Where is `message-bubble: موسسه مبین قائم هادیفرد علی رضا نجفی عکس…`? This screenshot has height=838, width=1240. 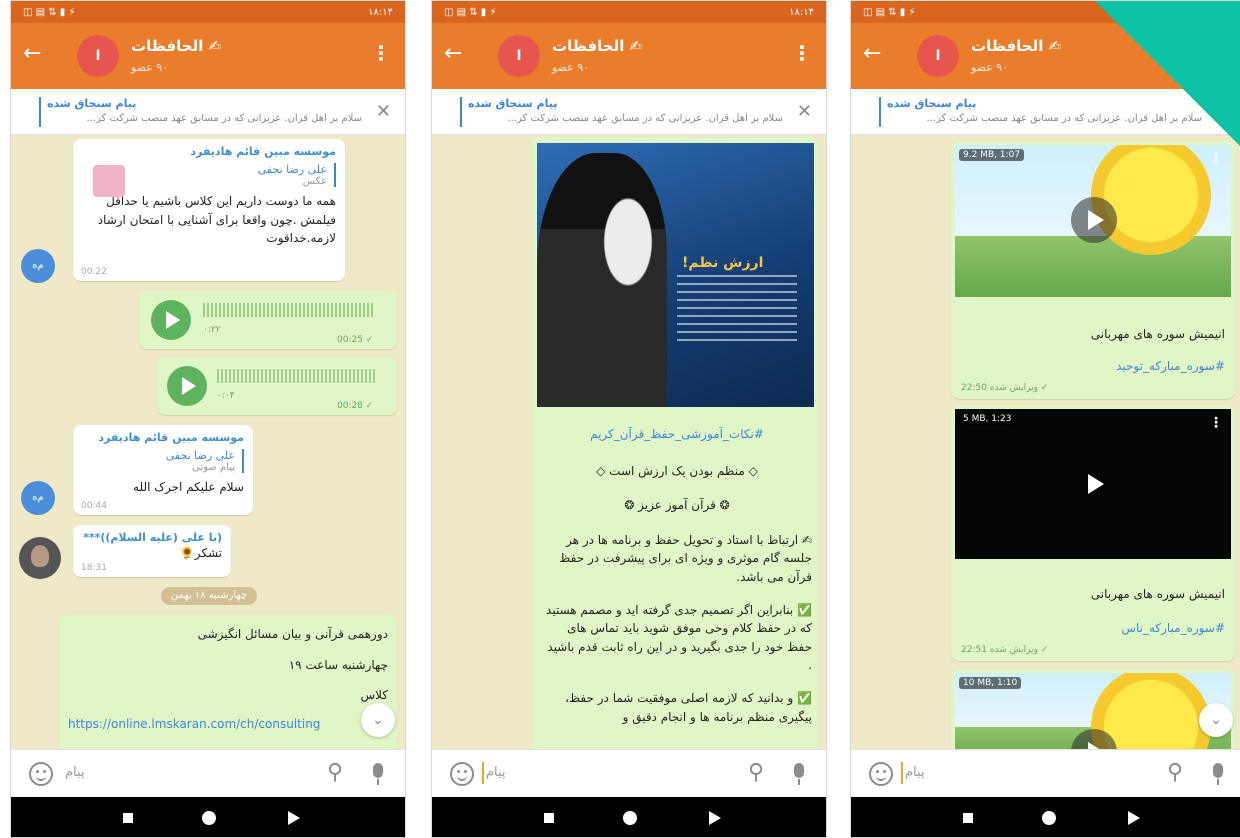 message-bubble: موسسه مبین قائم هادیفرد علی رضا نجفی عکس… is located at coordinates (209, 210).